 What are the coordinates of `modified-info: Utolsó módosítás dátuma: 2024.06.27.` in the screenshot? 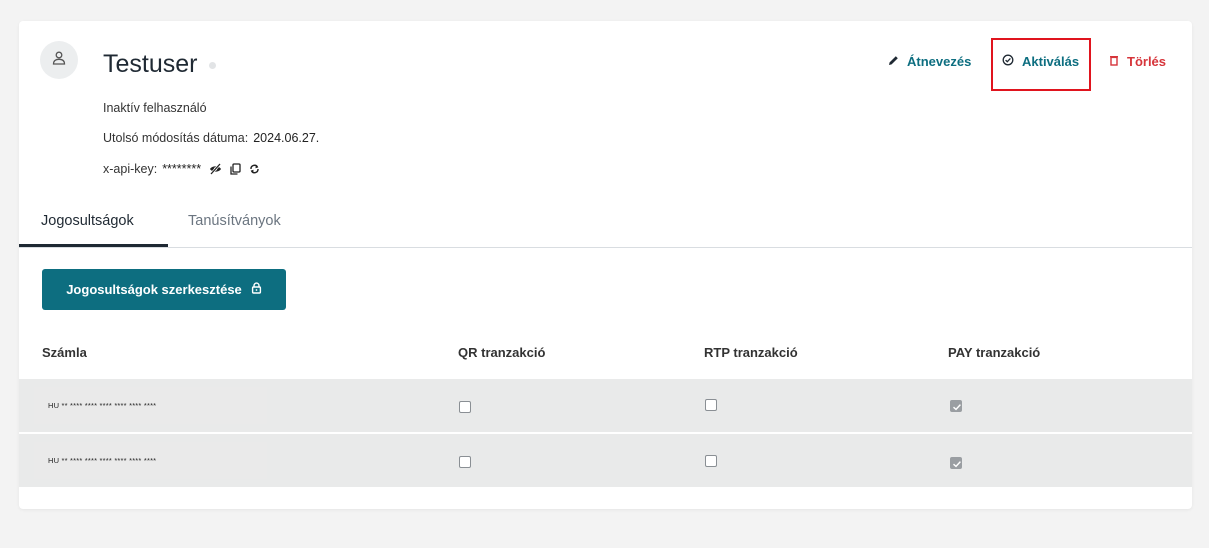 It's located at (211, 138).